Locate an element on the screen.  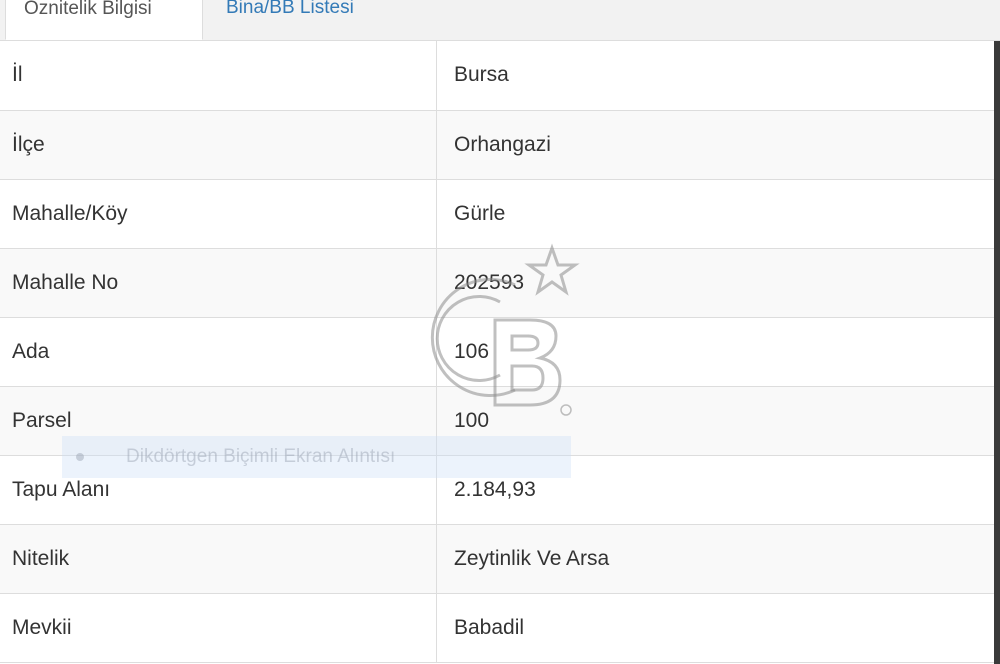
row-key: Ada is located at coordinates (218, 351).